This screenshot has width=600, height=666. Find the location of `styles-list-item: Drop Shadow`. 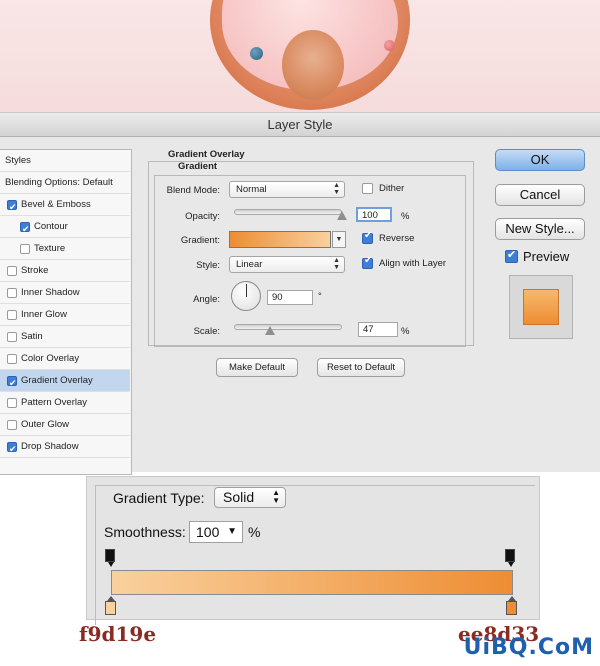

styles-list-item: Drop Shadow is located at coordinates (65, 448).